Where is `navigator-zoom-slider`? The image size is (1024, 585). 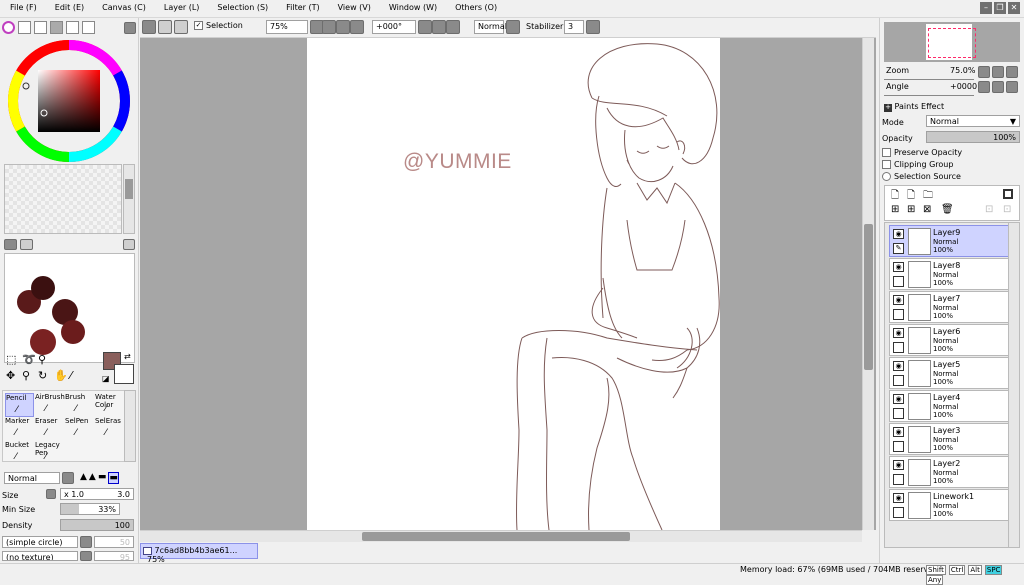 navigator-zoom-slider is located at coordinates (929, 77).